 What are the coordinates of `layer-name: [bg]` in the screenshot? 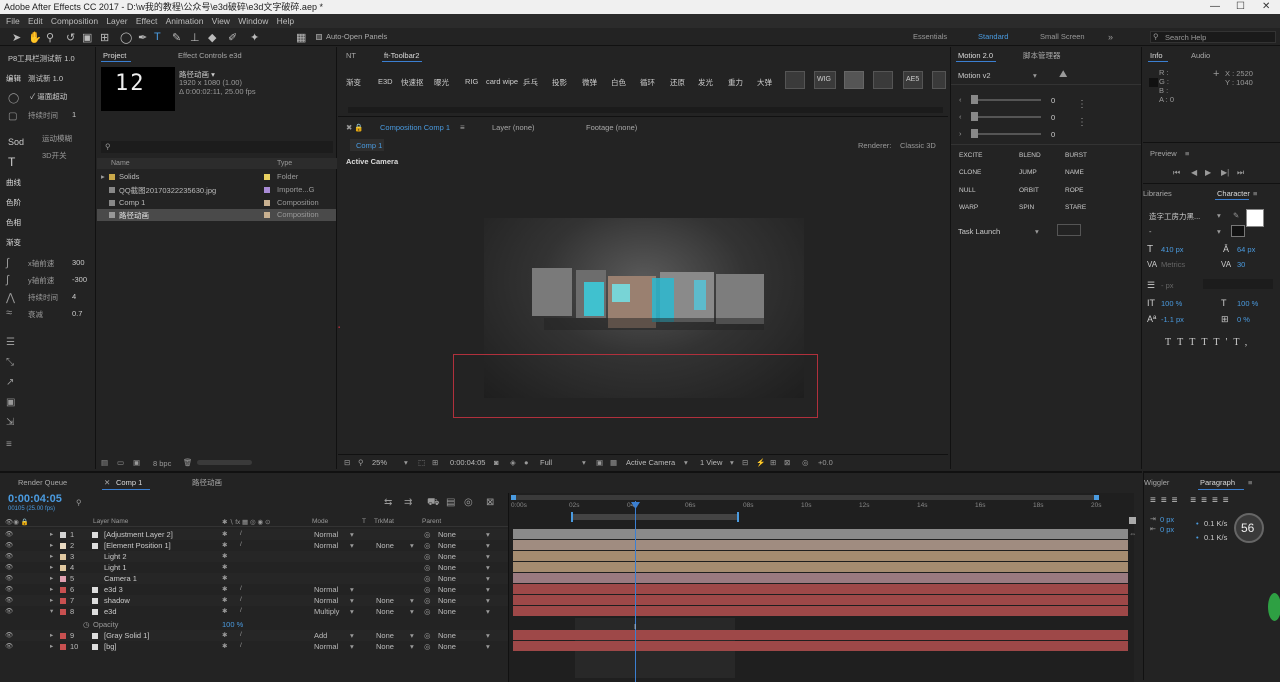 It's located at (110, 646).